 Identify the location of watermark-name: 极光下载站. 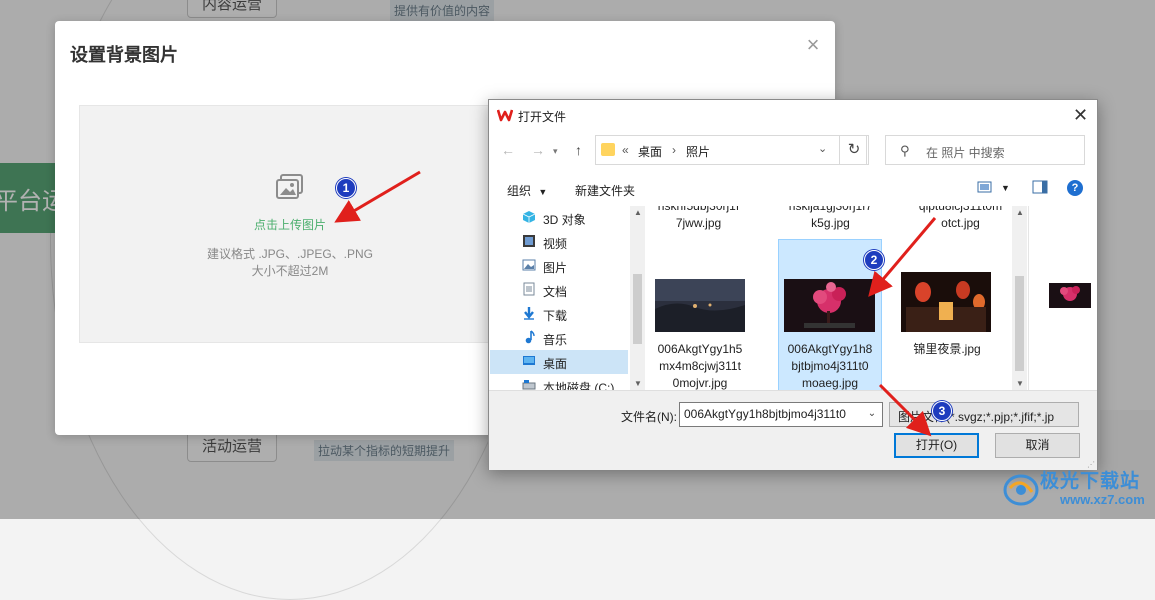
(1090, 481).